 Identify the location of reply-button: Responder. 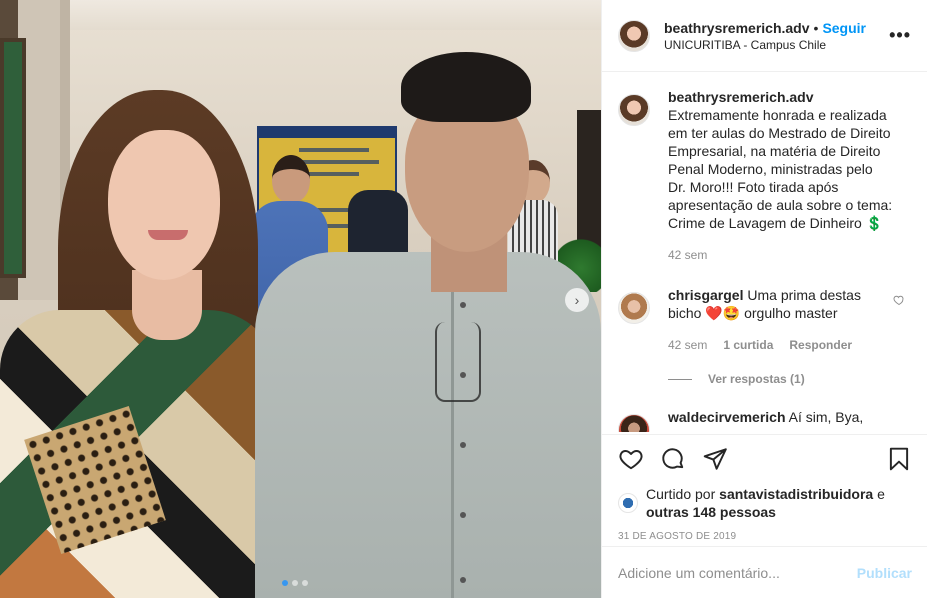
(820, 345).